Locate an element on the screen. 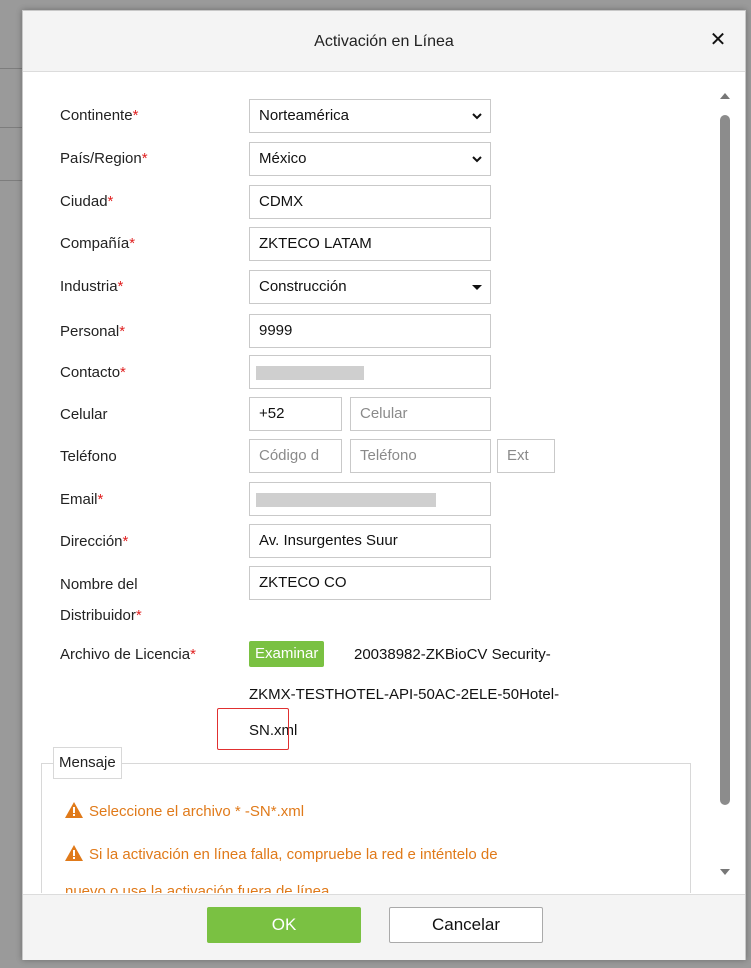 The image size is (751, 968). dialog-titlebar: Activación en Línea ✕ is located at coordinates (384, 41).